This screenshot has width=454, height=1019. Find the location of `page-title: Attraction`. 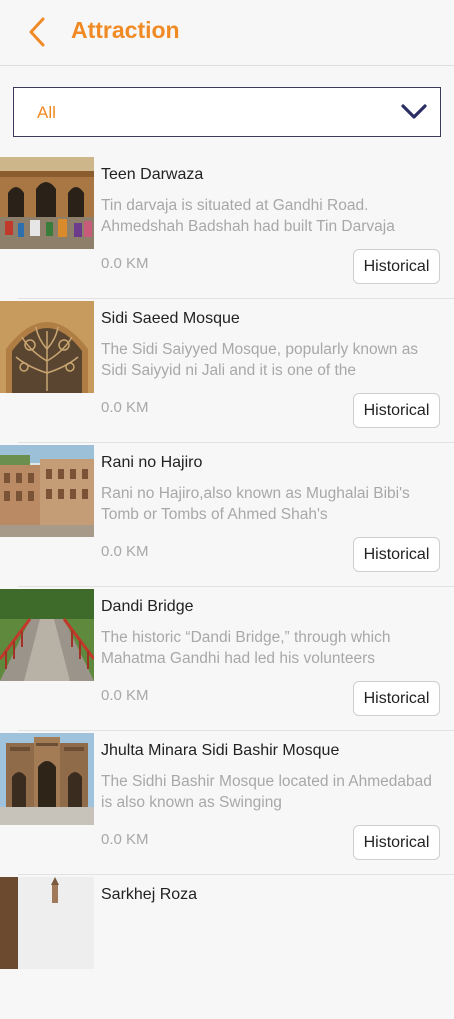

page-title: Attraction is located at coordinates (125, 30).